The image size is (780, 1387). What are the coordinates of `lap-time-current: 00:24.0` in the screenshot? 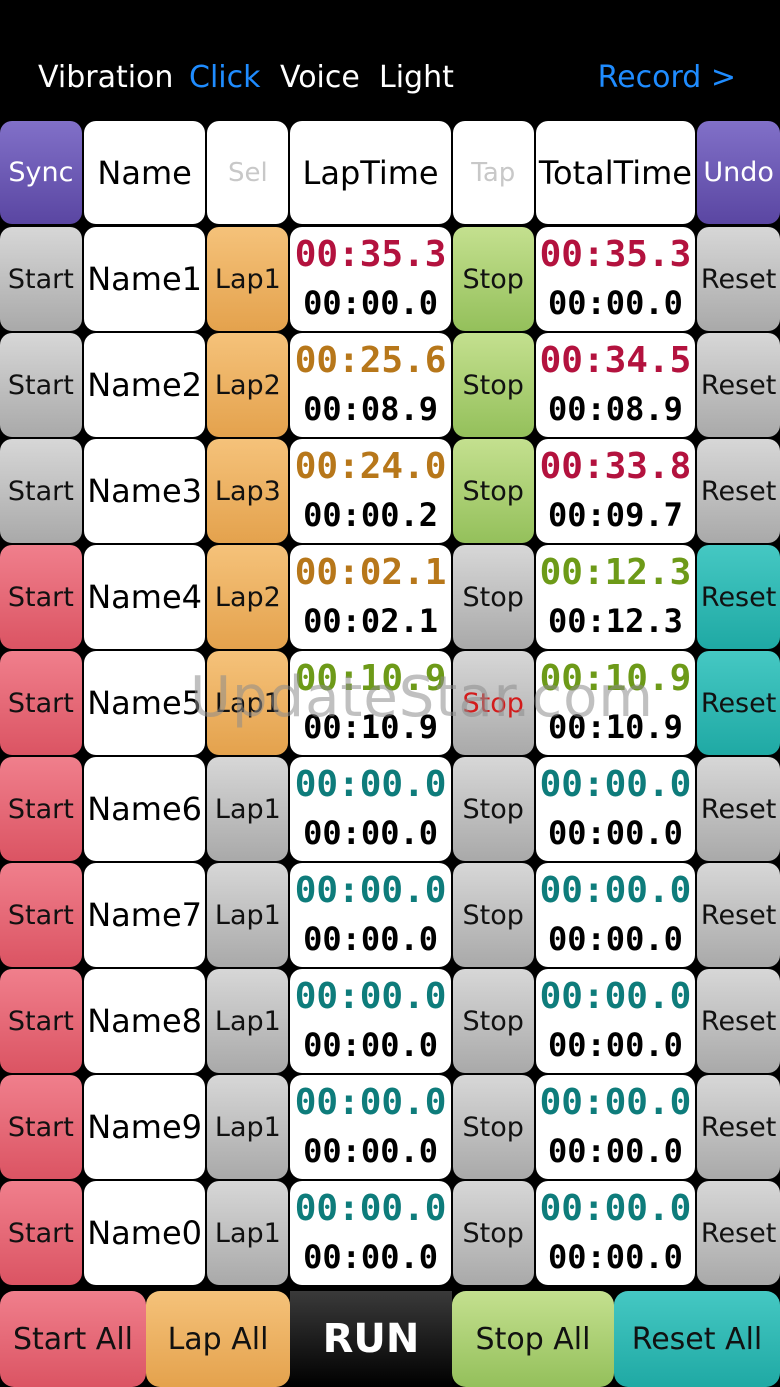 It's located at (370, 466).